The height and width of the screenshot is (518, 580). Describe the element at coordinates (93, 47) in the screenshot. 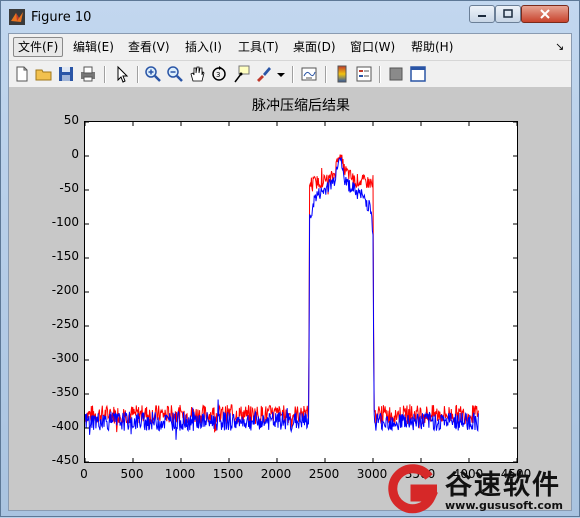

I see `menu-edit: 编辑(E)` at that location.